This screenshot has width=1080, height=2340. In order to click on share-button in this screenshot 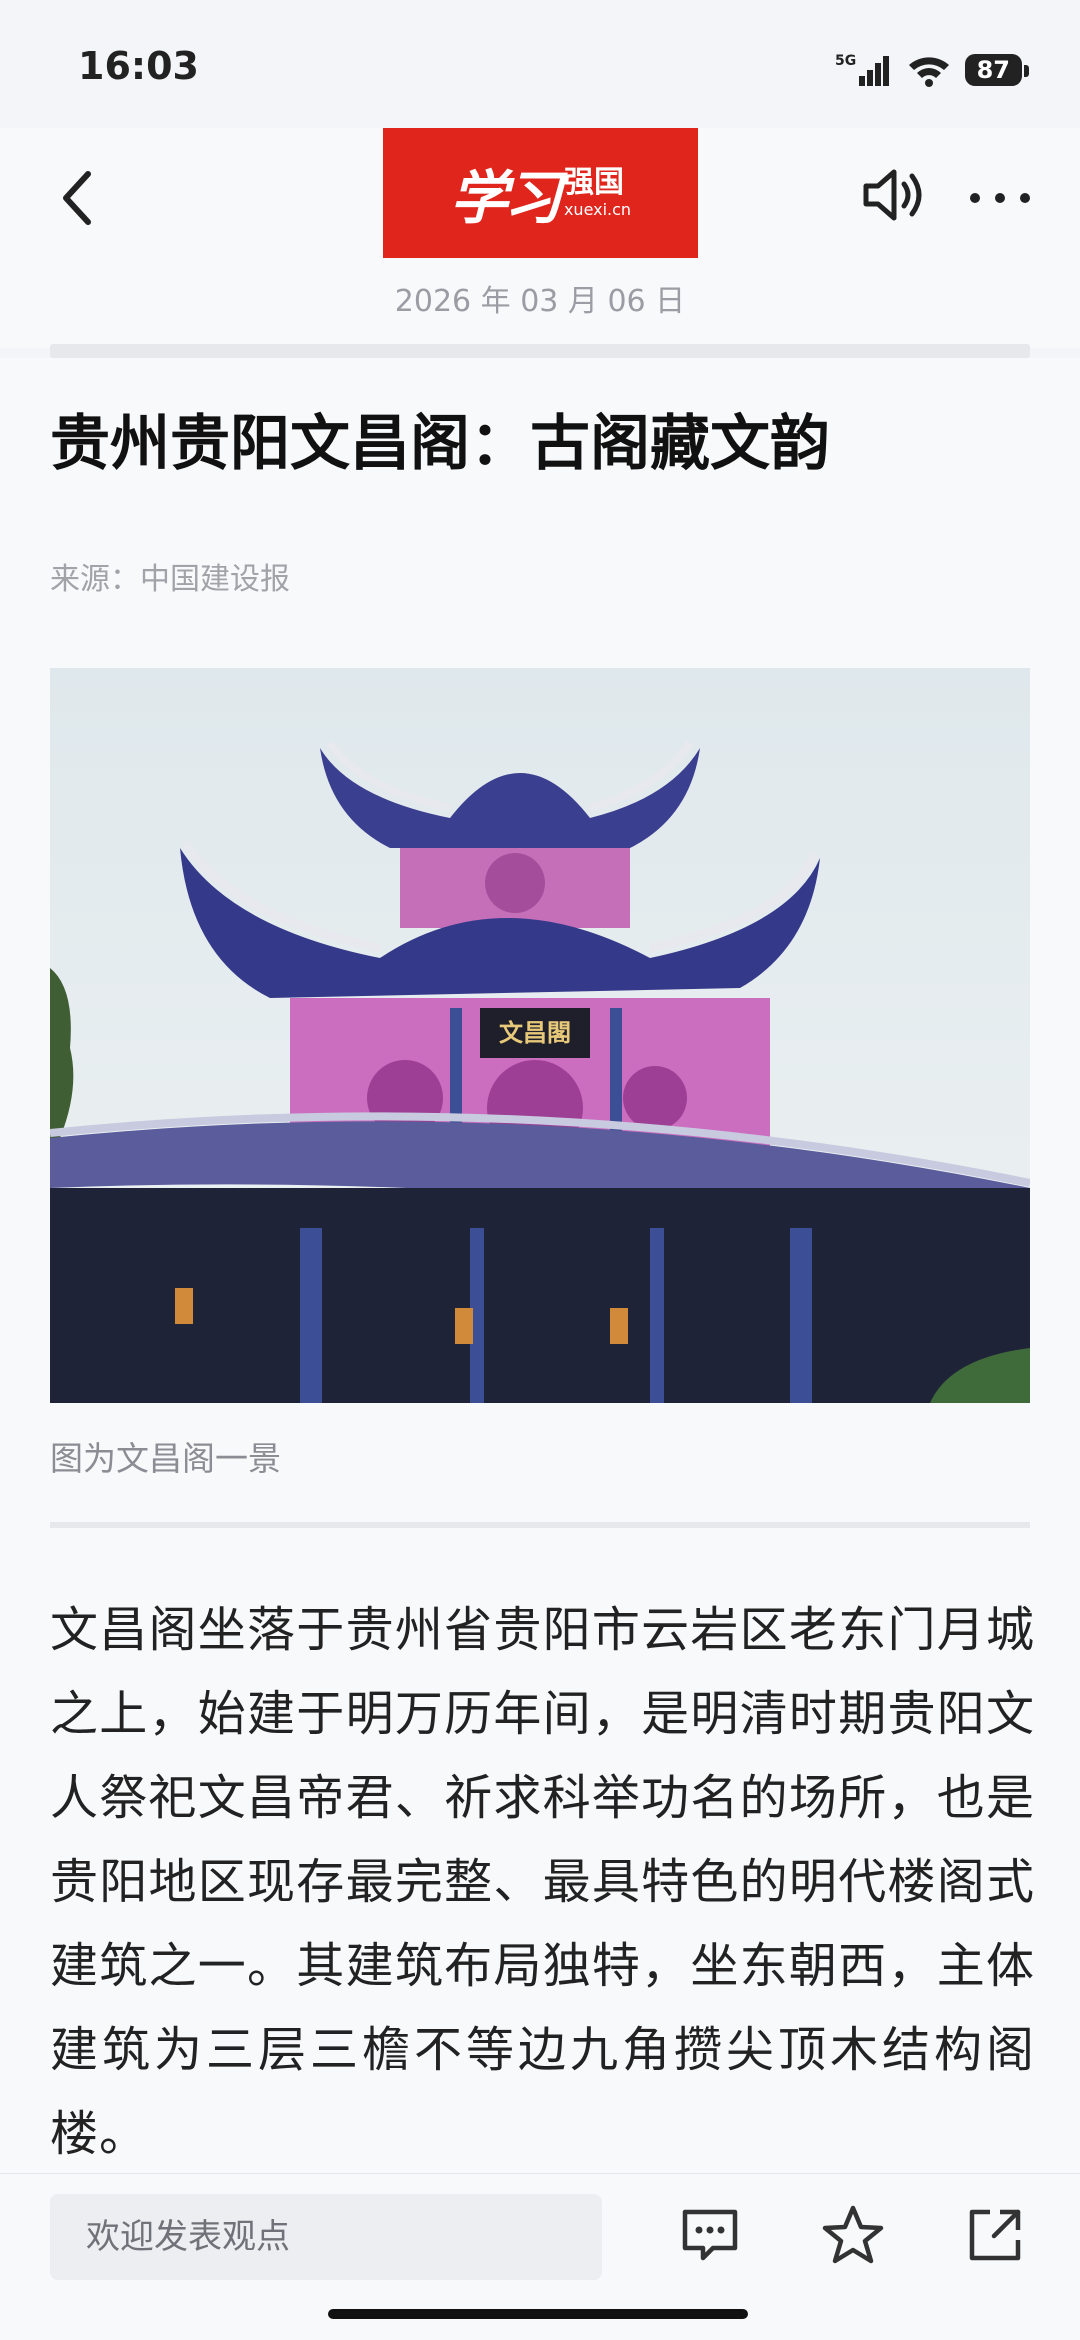, I will do `click(995, 2235)`.